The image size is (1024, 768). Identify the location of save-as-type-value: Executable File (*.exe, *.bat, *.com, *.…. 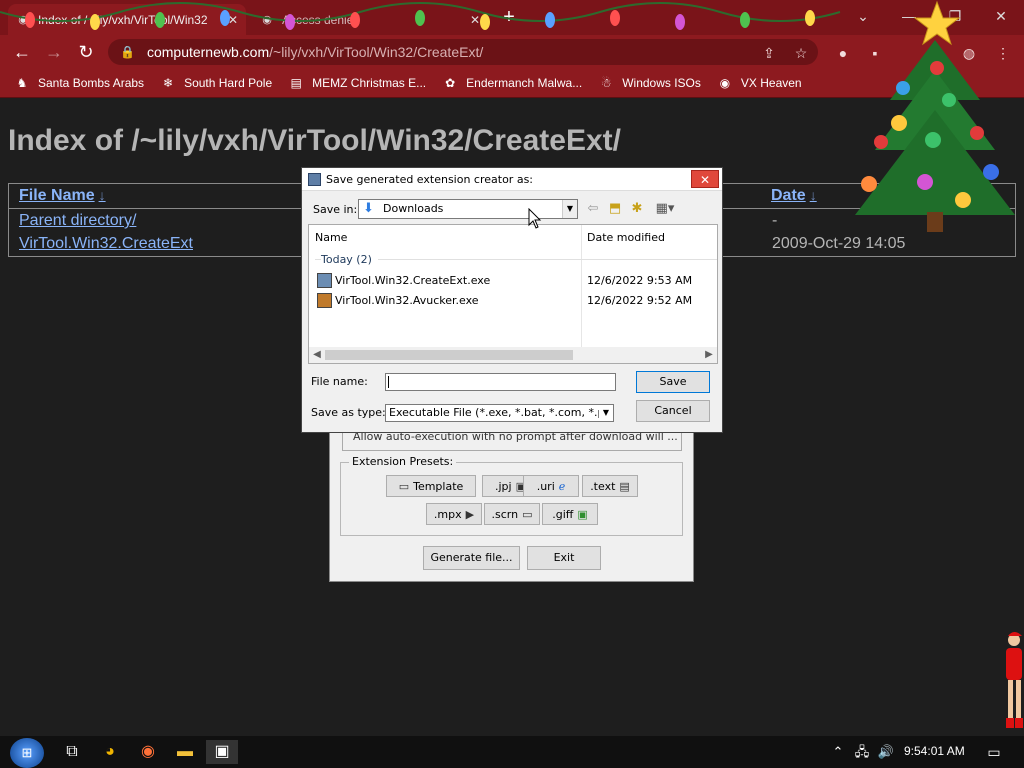
(501, 412).